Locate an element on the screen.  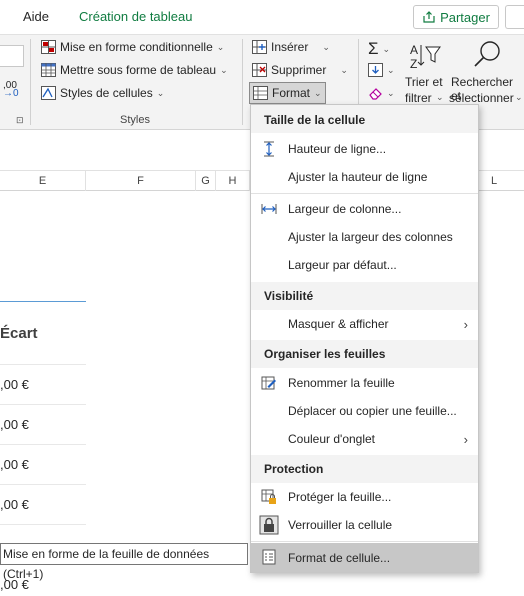
clear-button: ⌄ is located at coordinates (381, 93).